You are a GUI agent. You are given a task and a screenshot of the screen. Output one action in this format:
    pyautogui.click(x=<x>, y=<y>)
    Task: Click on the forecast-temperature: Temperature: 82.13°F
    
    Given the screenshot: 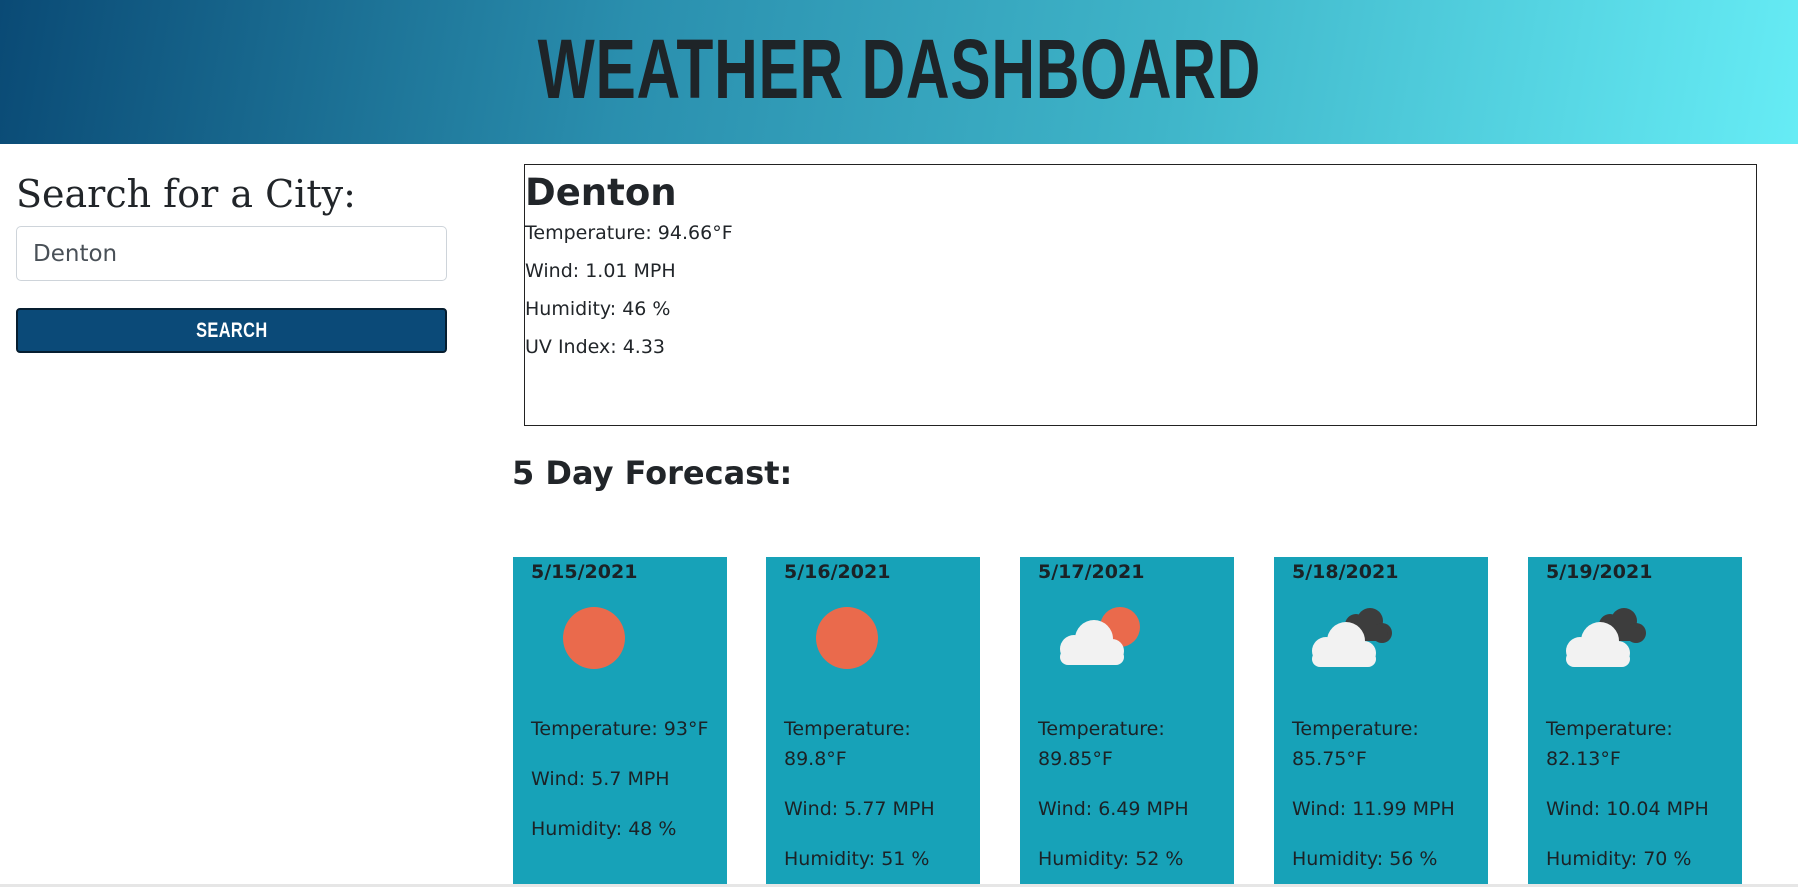 What is the action you would take?
    pyautogui.click(x=1609, y=744)
    